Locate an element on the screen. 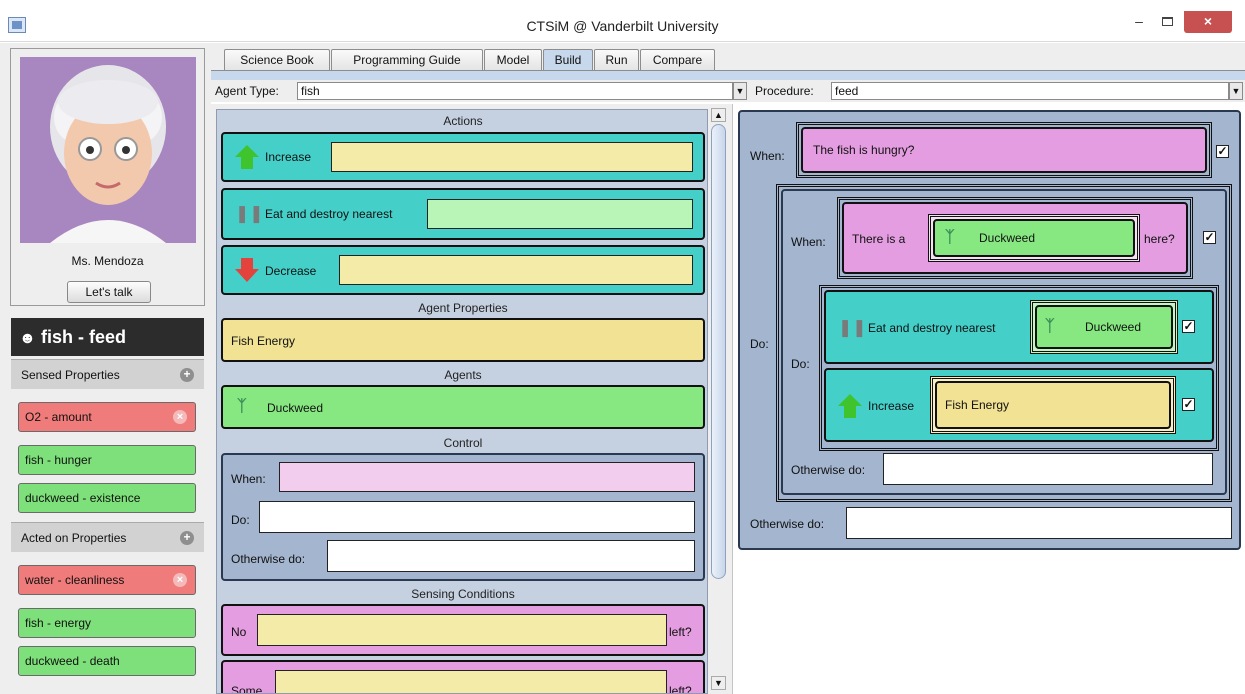 Image resolution: width=1245 pixels, height=694 pixels. procedure-label: Procedure: is located at coordinates (784, 91).